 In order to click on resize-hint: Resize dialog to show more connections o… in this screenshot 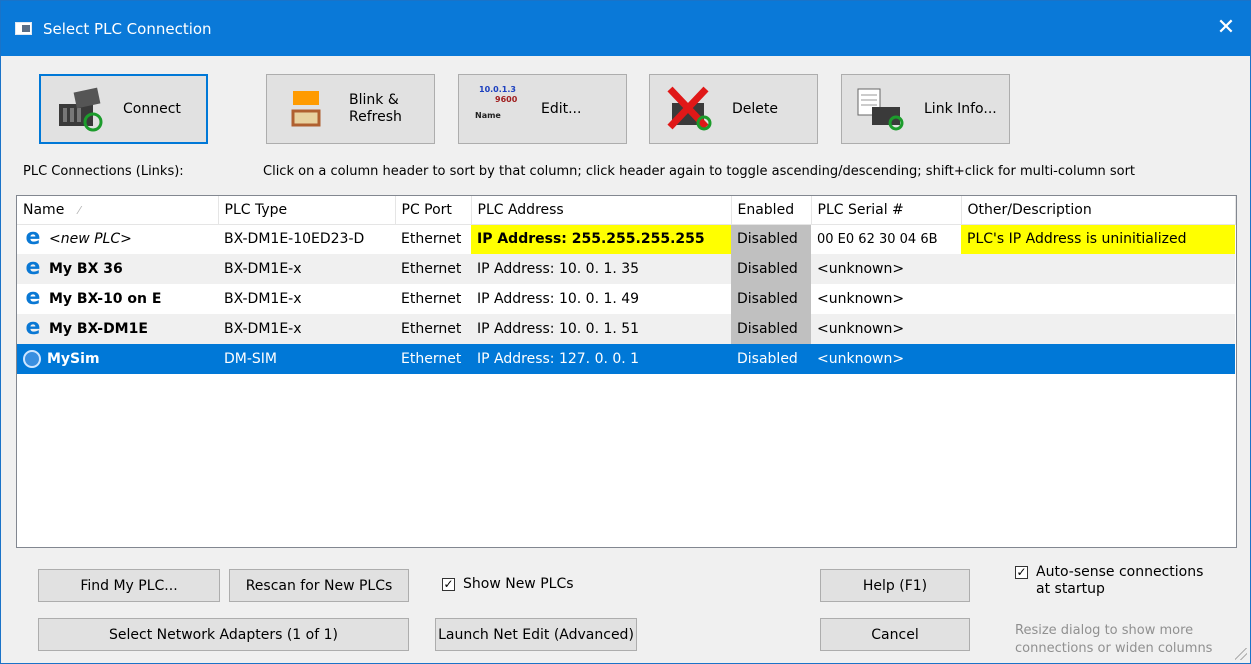, I will do `click(1114, 639)`.